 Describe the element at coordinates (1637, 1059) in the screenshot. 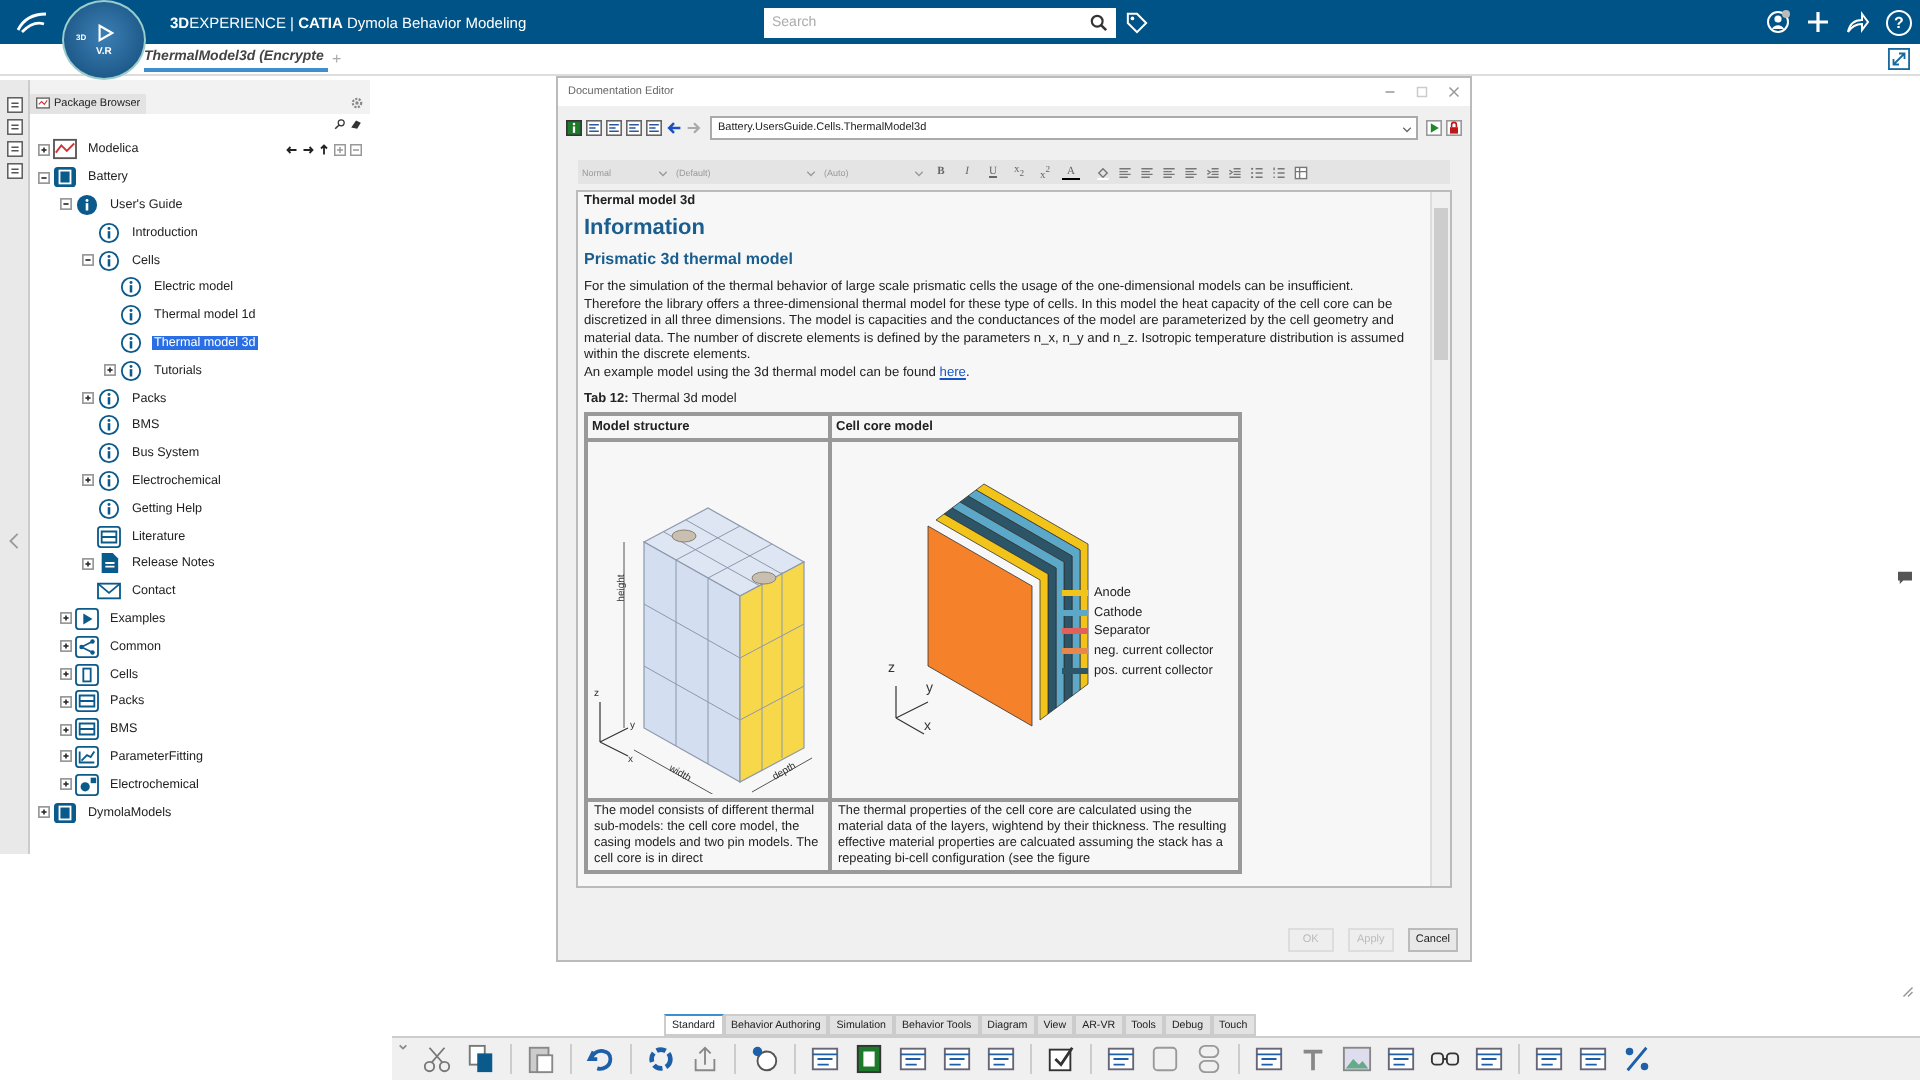

I see `percent-icon` at that location.